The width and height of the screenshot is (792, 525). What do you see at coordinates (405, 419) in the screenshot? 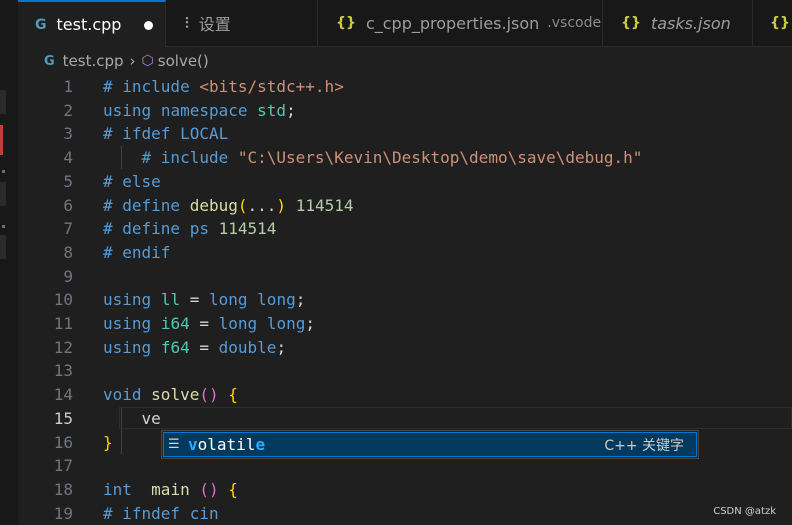
I see `code-line-current: 15 ve` at bounding box center [405, 419].